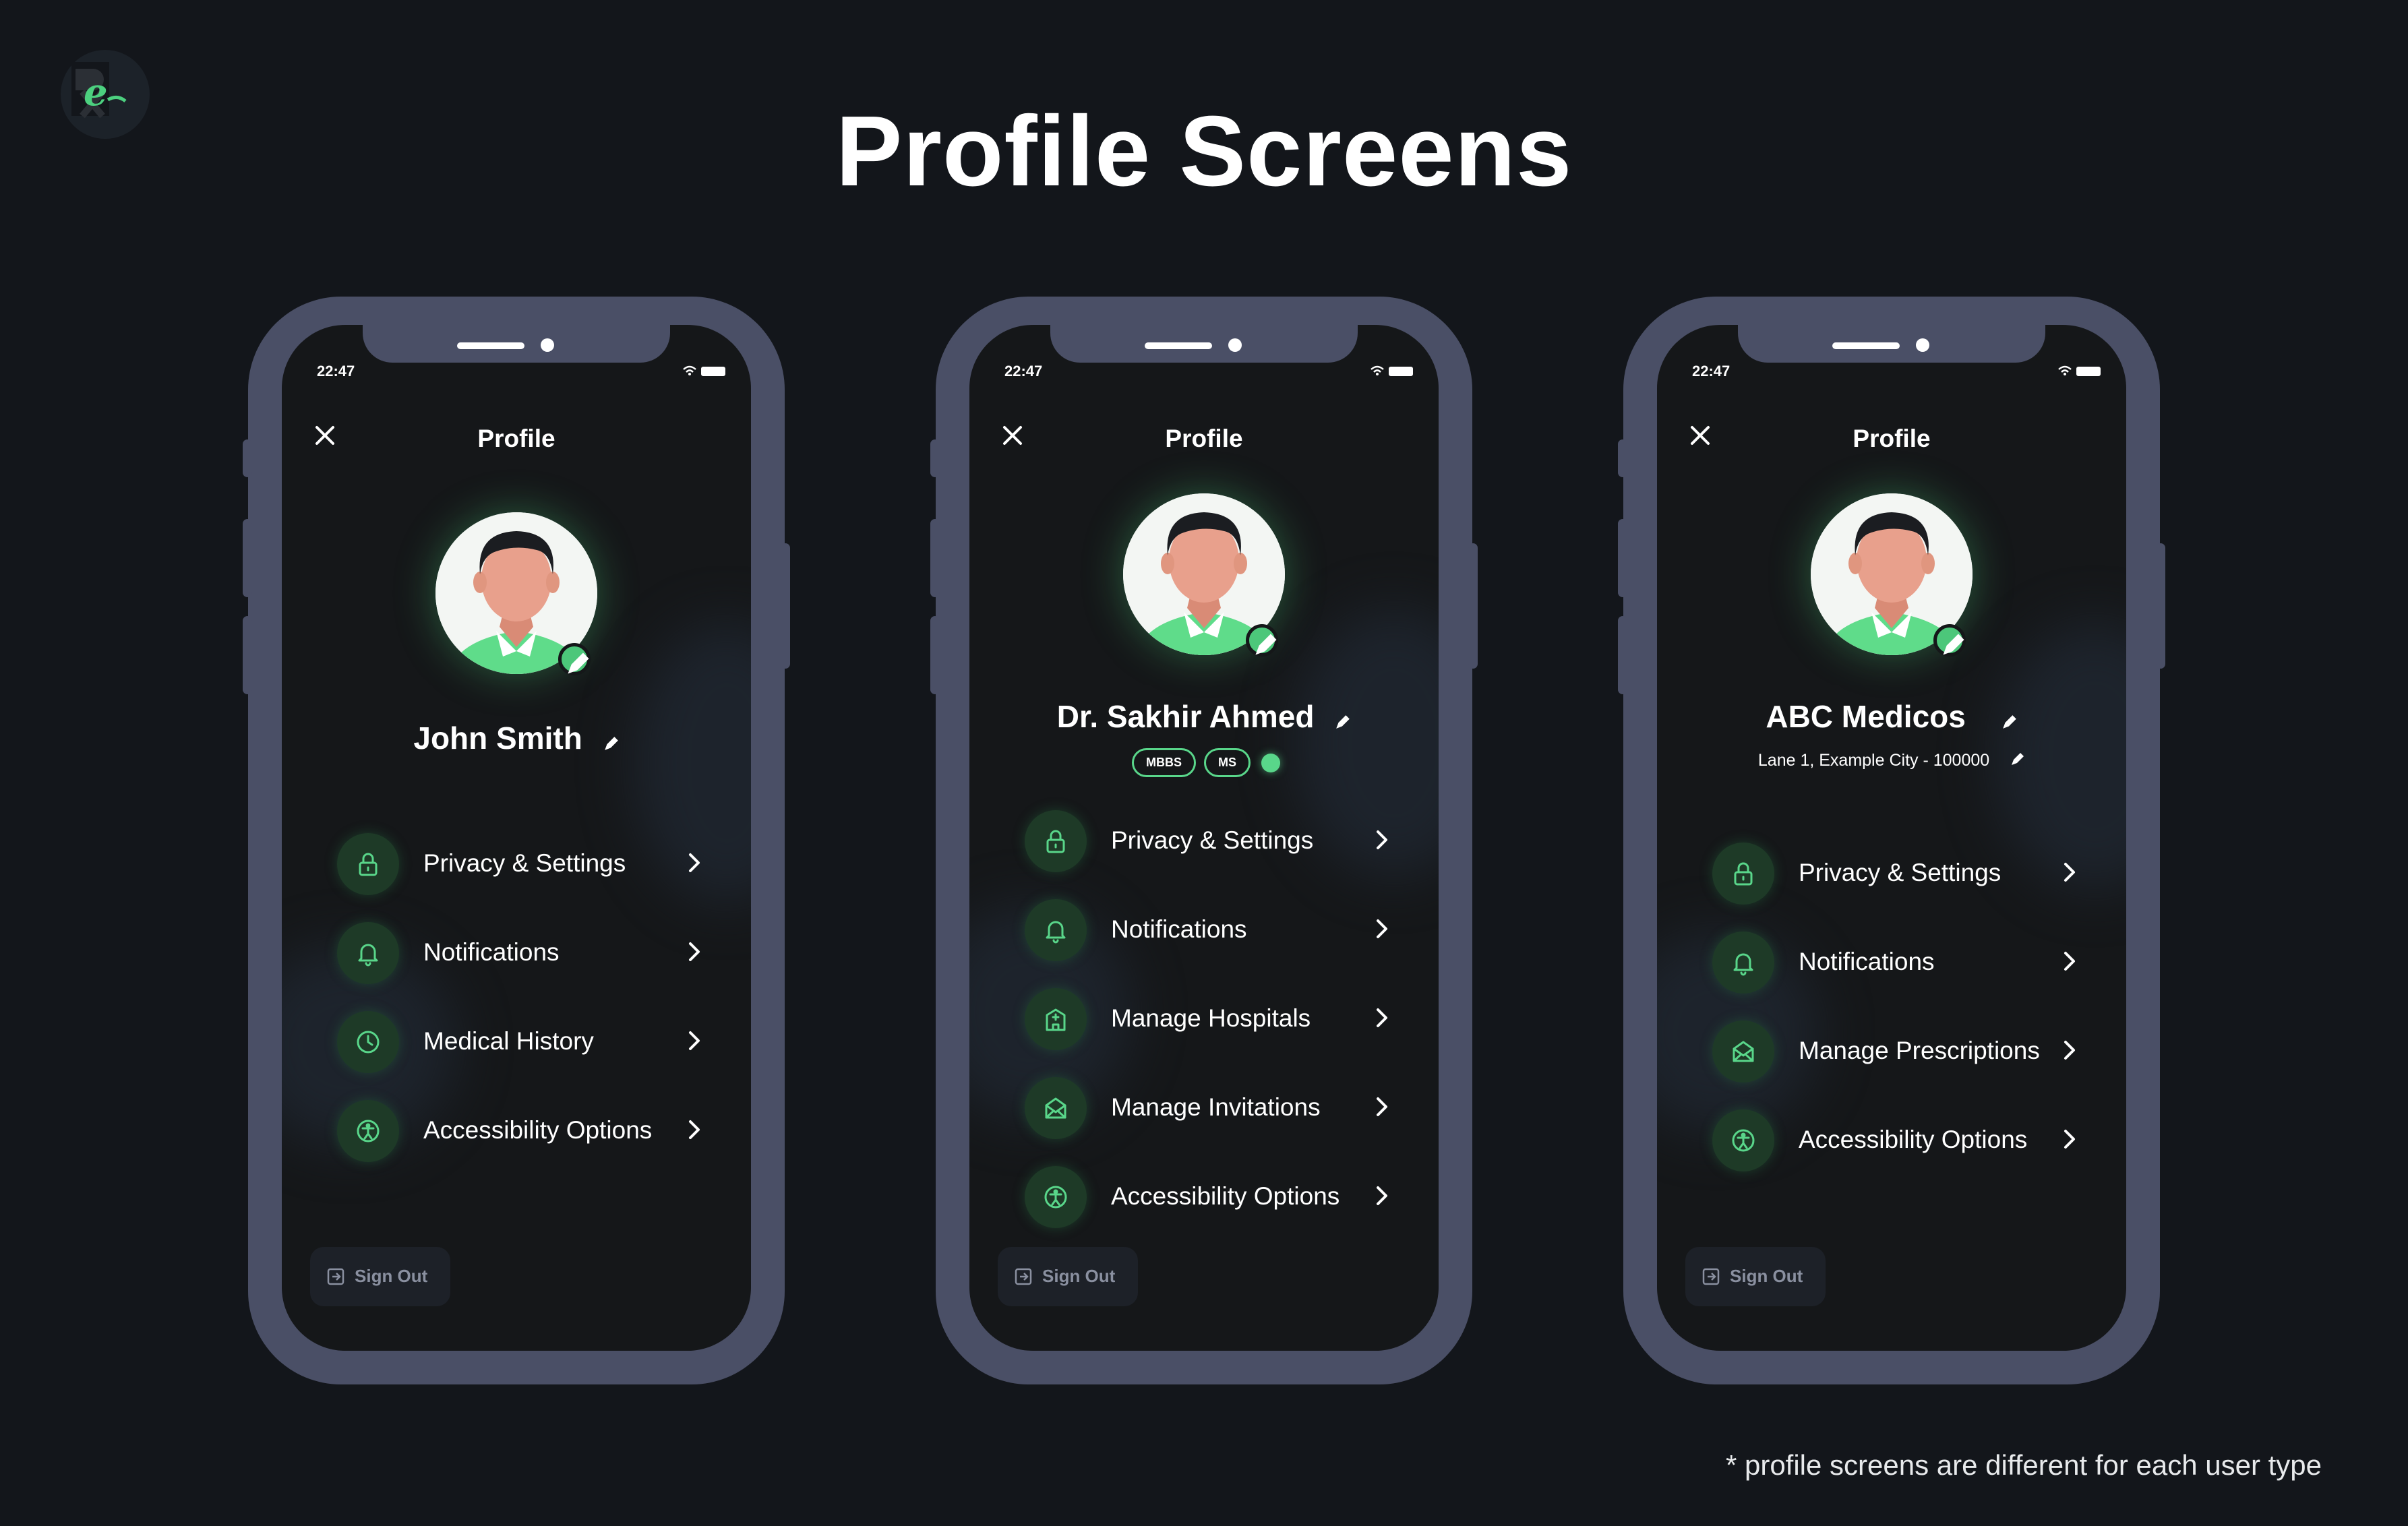 This screenshot has width=2408, height=1526. I want to click on clock-icon, so click(368, 1042).